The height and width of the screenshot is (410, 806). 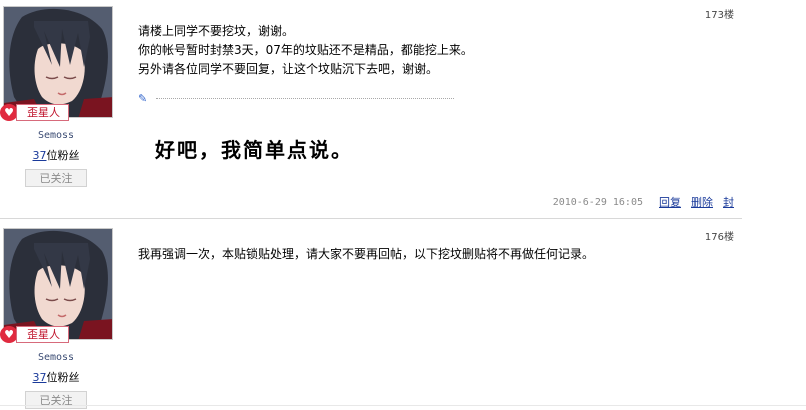 I want to click on dotted-divider, so click(x=305, y=98).